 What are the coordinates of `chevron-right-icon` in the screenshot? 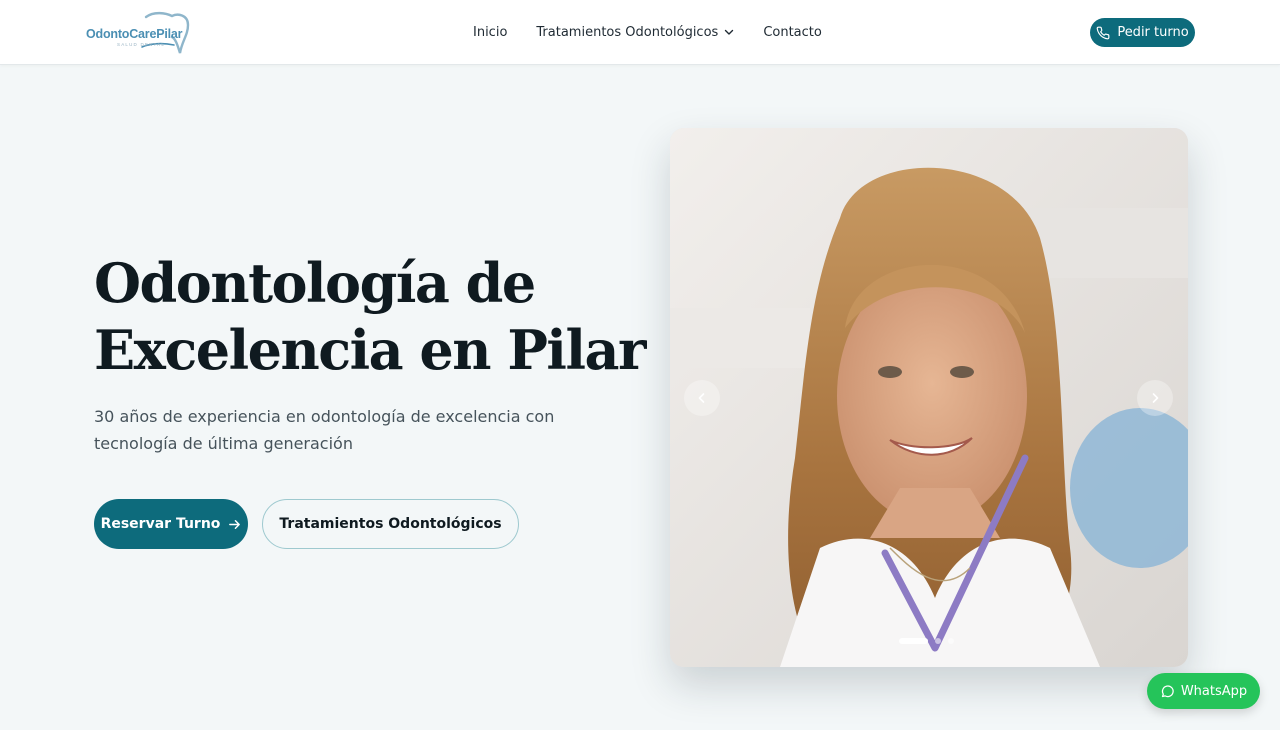 It's located at (1155, 398).